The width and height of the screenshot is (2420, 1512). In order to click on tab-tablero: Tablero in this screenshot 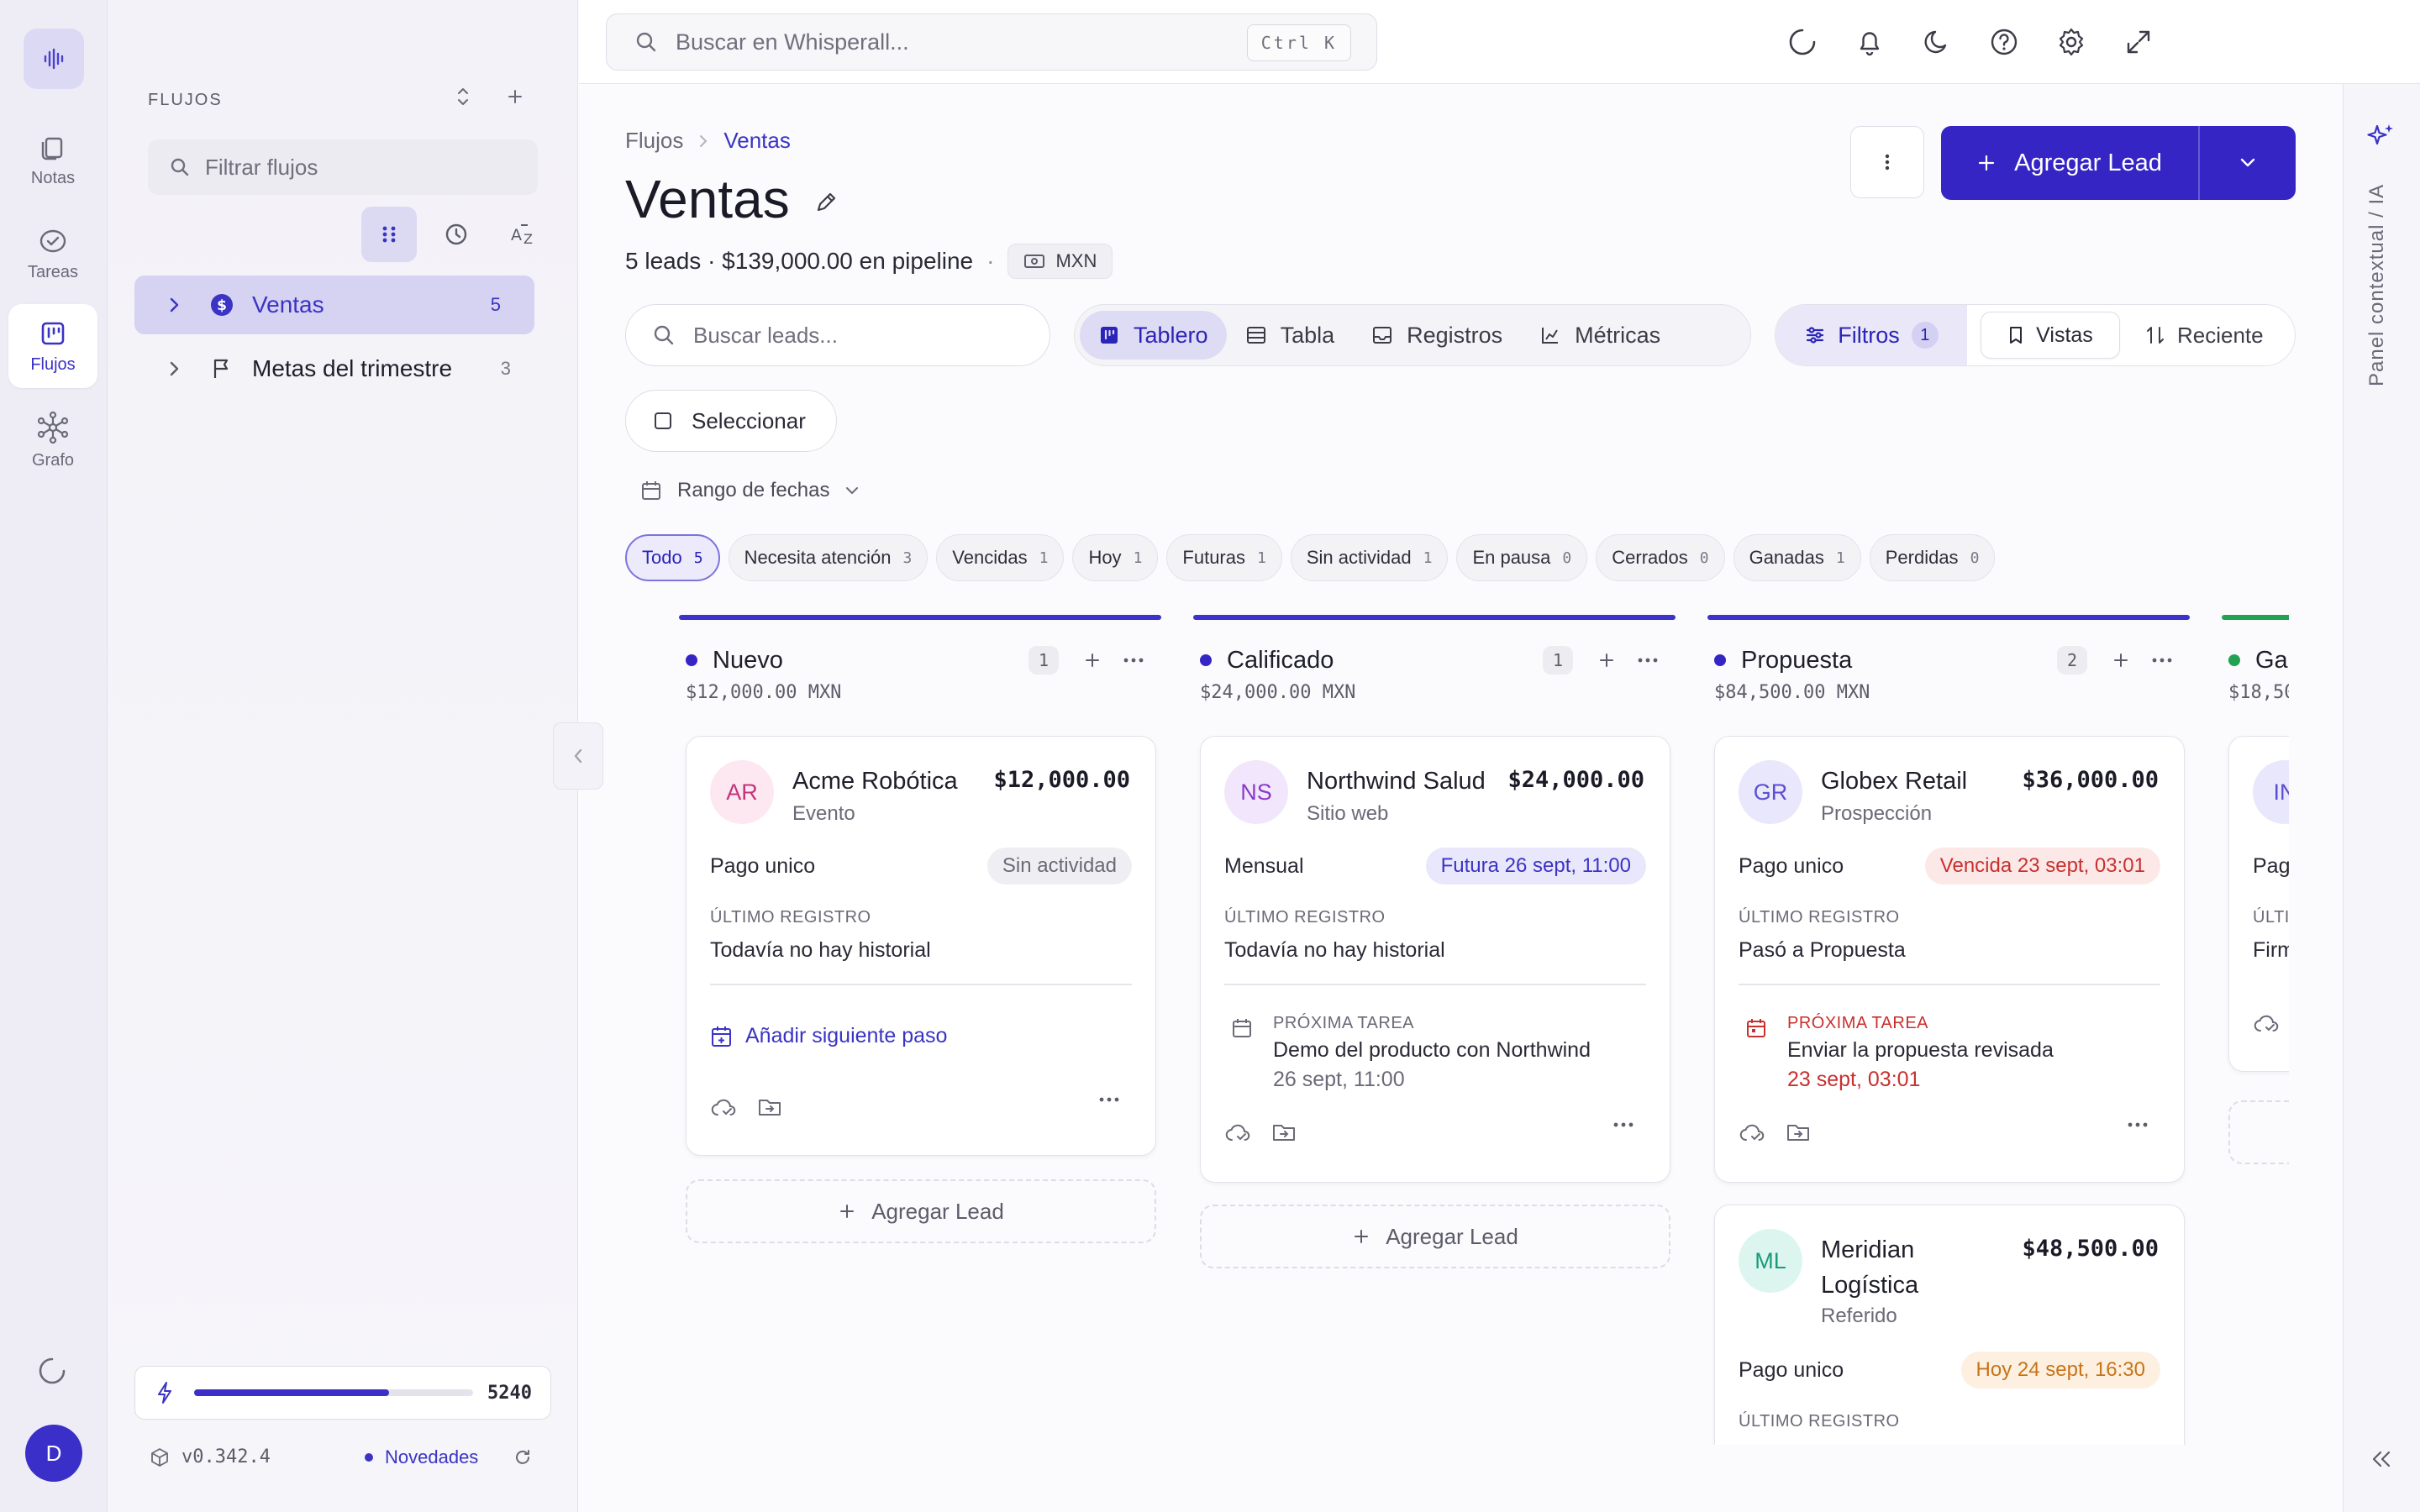, I will do `click(1153, 335)`.